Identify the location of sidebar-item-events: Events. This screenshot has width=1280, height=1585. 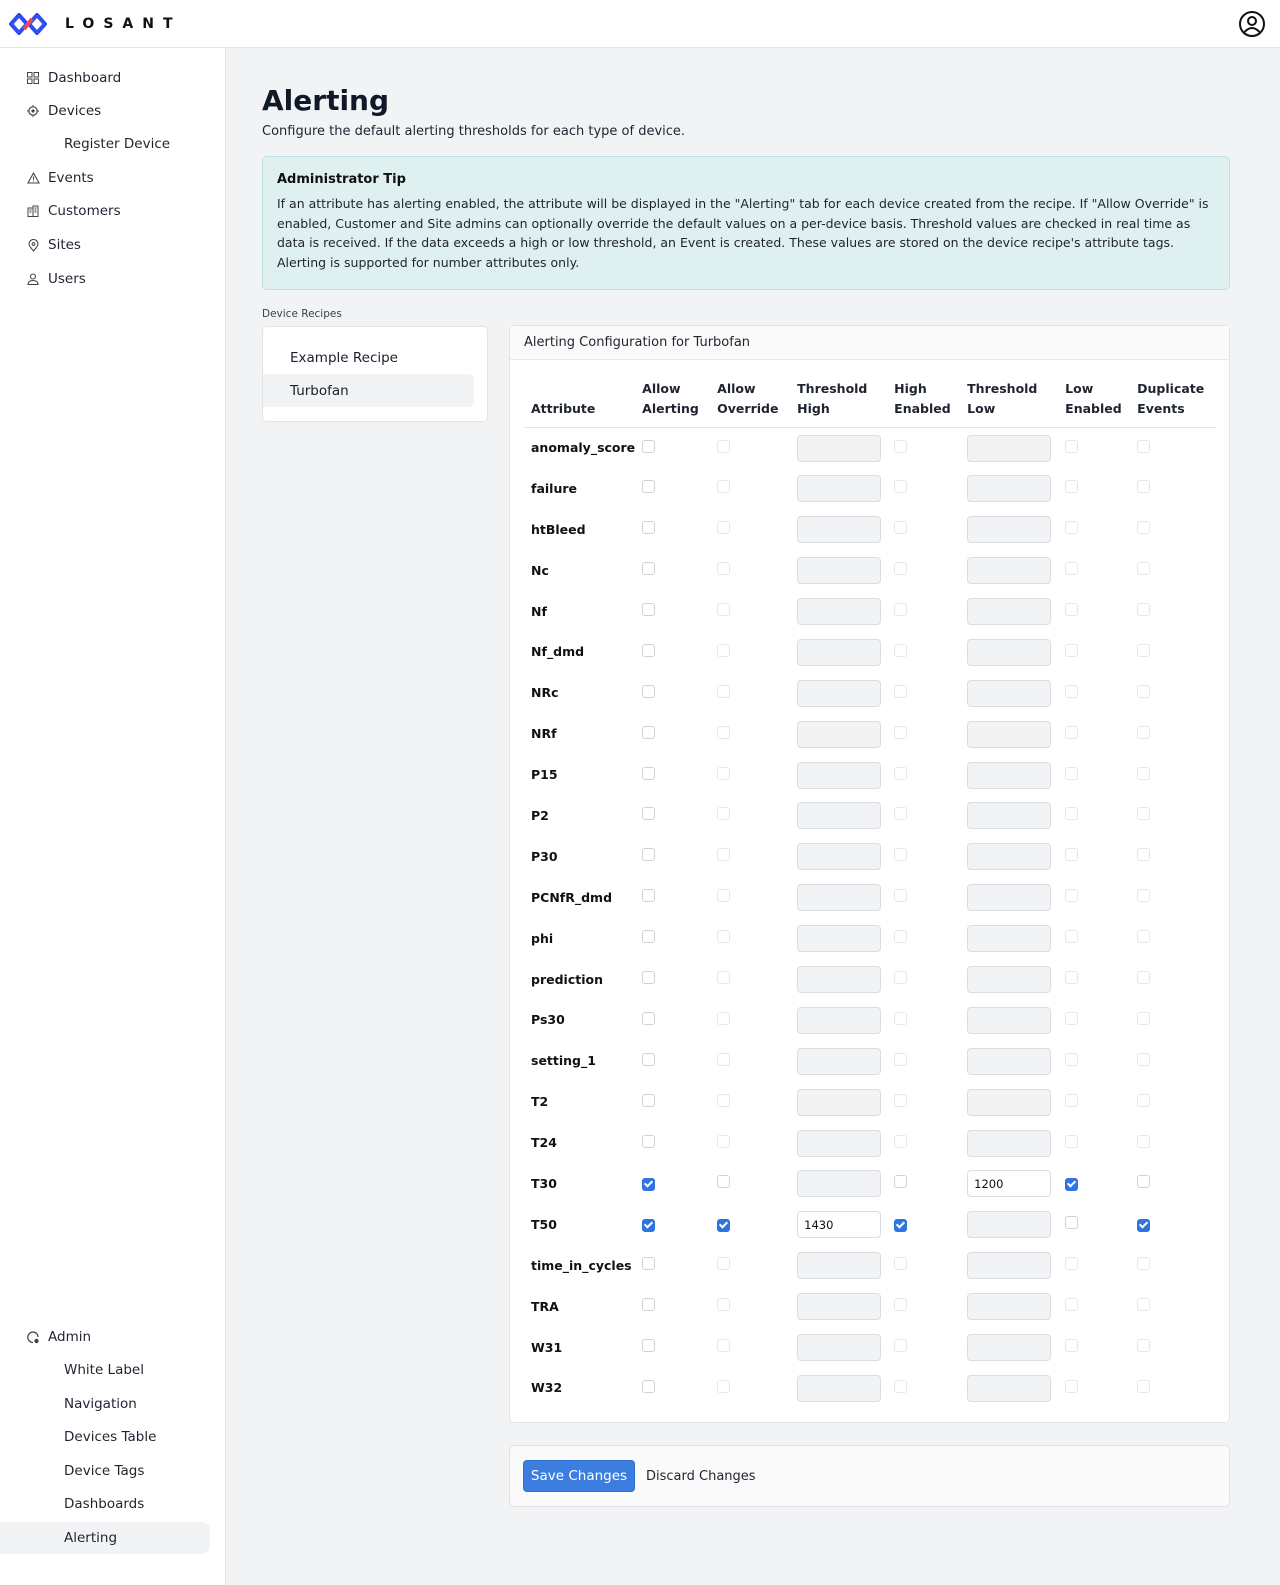
(105, 178).